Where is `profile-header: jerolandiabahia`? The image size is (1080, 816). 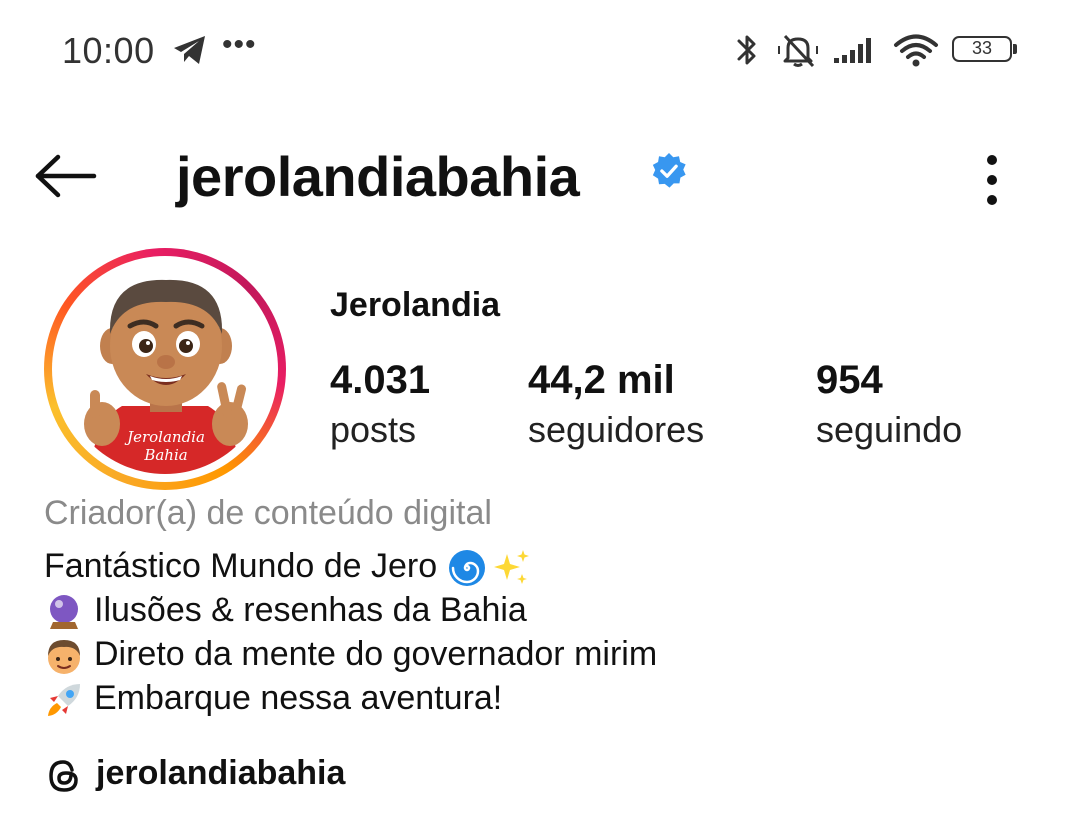
profile-header: jerolandiabahia is located at coordinates (540, 175).